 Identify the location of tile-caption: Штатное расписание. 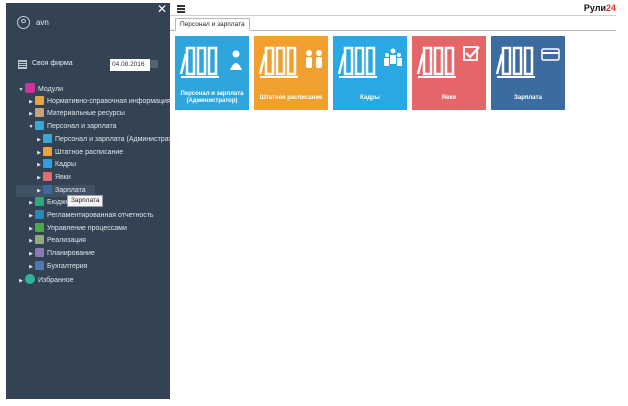
(291, 98).